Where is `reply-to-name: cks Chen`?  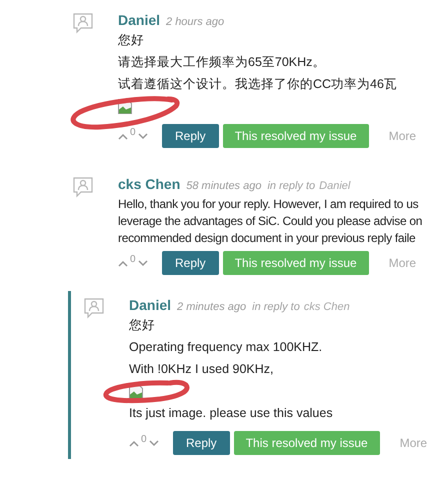 reply-to-name: cks Chen is located at coordinates (327, 307).